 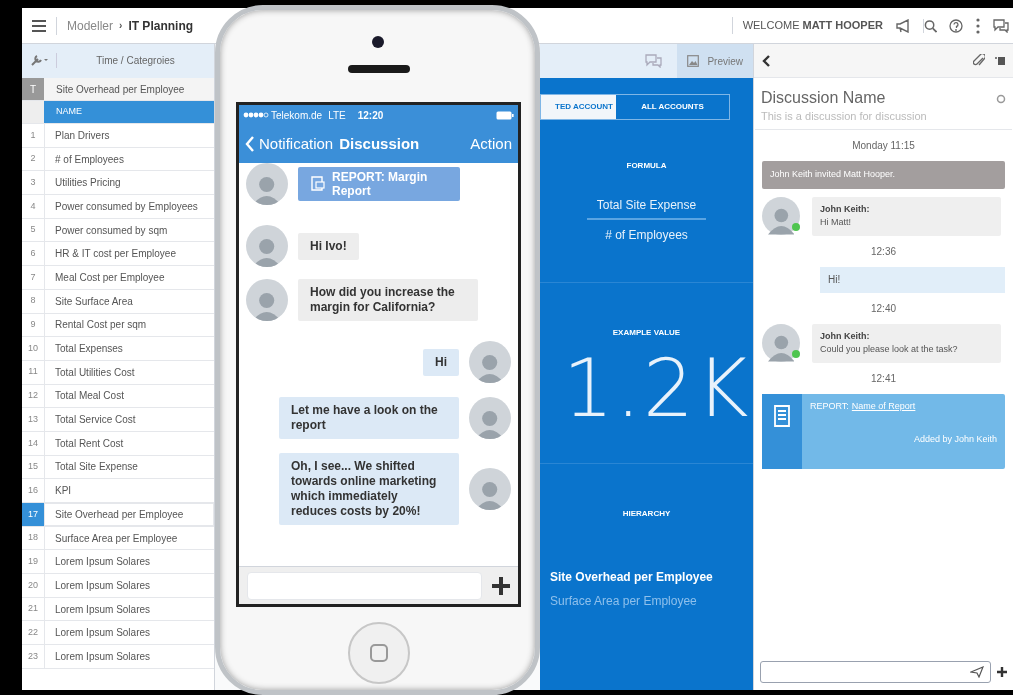 What do you see at coordinates (829, 406) in the screenshot?
I see `report-label: REPORT:` at bounding box center [829, 406].